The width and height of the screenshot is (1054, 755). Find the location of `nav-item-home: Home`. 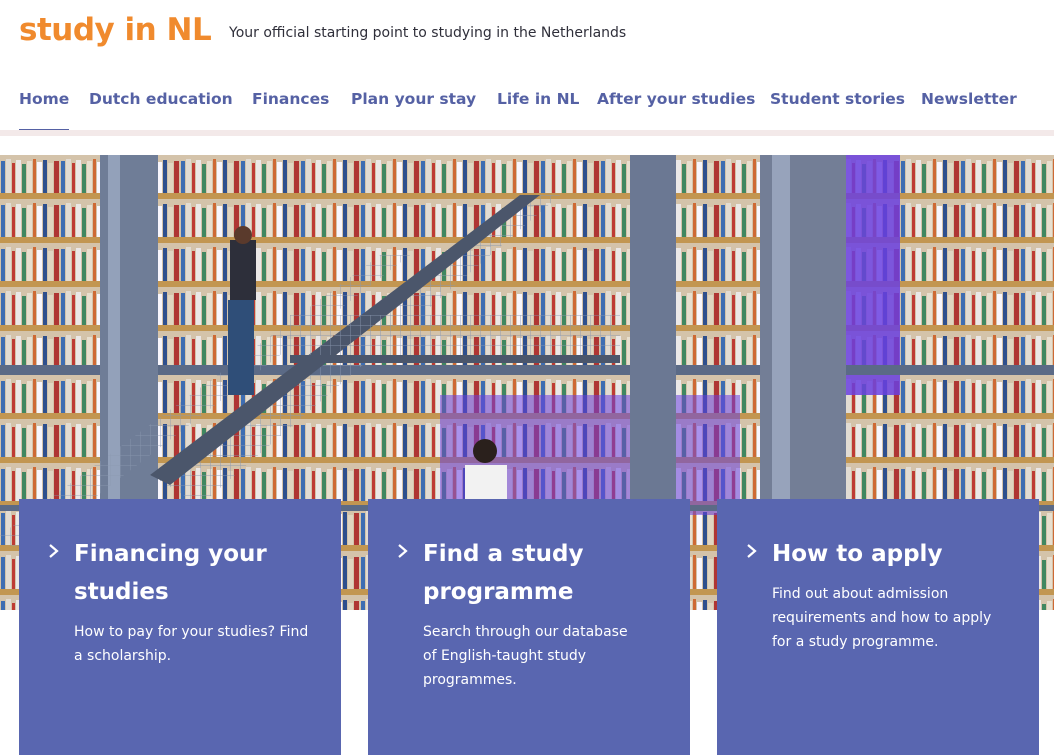

nav-item-home: Home is located at coordinates (44, 112).